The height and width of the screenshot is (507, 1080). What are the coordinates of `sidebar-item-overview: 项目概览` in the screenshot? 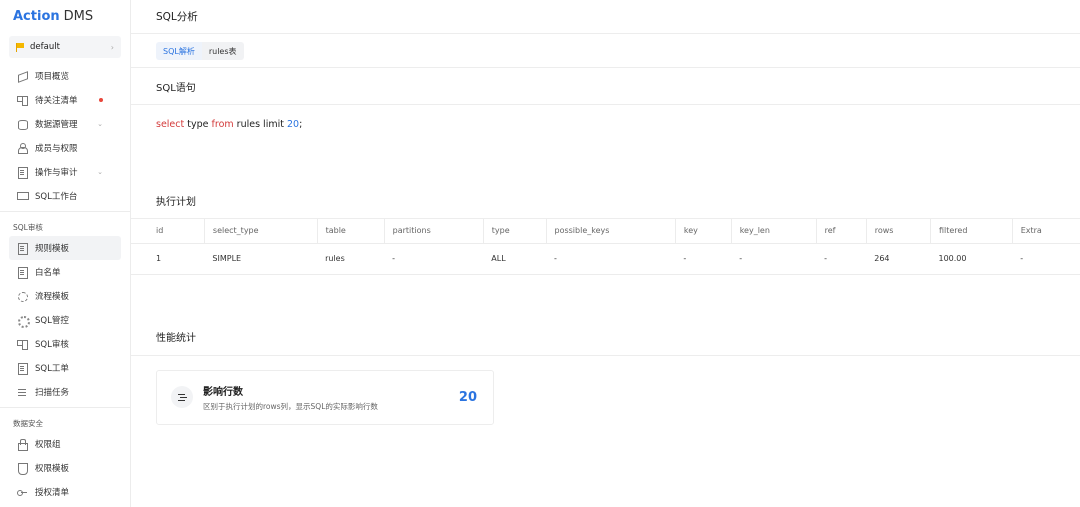 It's located at (60, 76).